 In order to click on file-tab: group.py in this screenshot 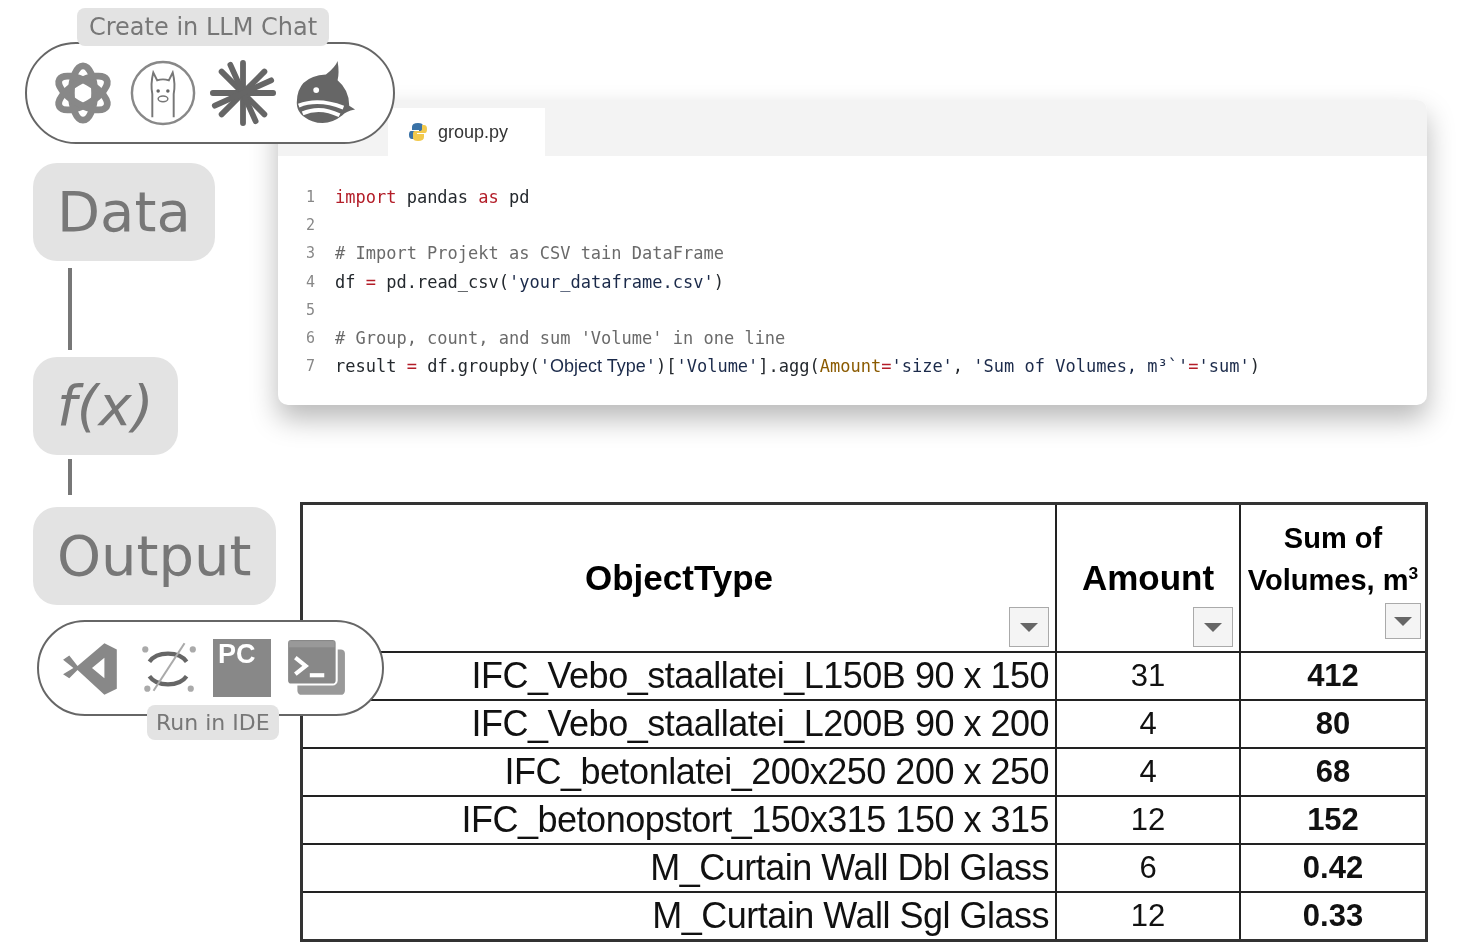, I will do `click(466, 132)`.